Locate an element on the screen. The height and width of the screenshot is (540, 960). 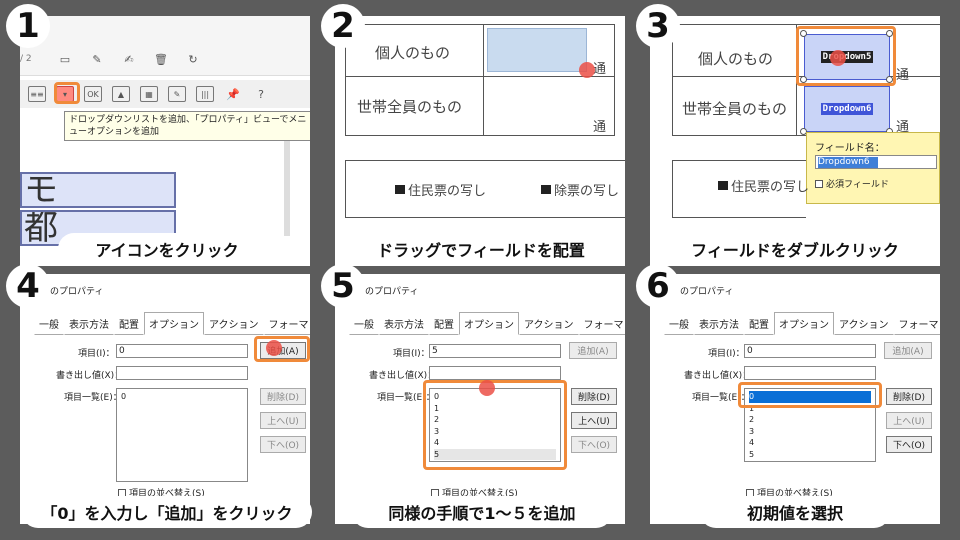
highlight-dropdown5 is located at coordinates (846, 56).